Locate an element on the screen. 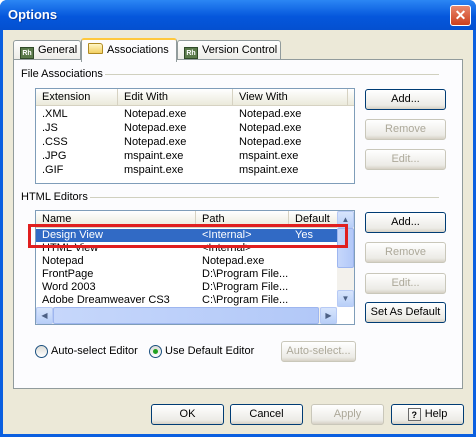 Image resolution: width=476 pixels, height=437 pixels. tab-associations: Associations is located at coordinates (129, 50).